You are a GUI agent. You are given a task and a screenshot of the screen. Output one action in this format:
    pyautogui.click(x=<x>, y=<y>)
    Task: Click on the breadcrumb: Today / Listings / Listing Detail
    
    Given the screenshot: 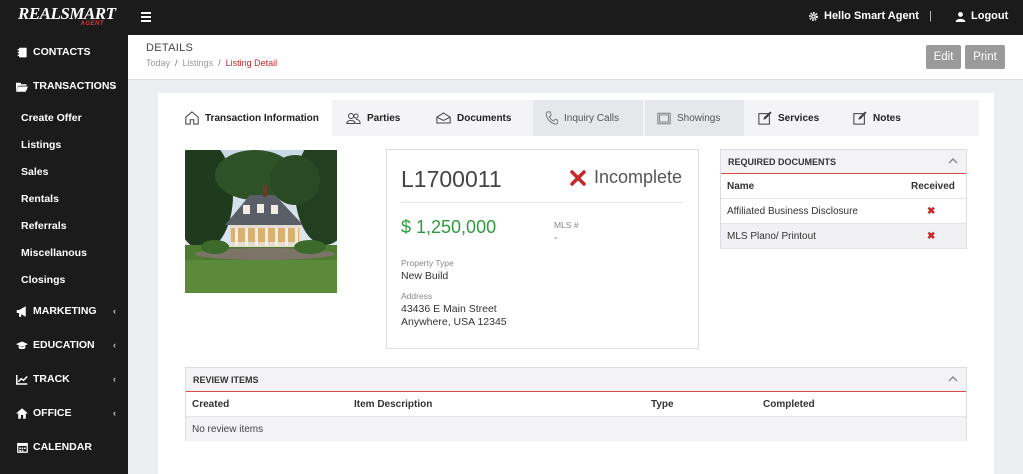 What is the action you would take?
    pyautogui.click(x=212, y=63)
    